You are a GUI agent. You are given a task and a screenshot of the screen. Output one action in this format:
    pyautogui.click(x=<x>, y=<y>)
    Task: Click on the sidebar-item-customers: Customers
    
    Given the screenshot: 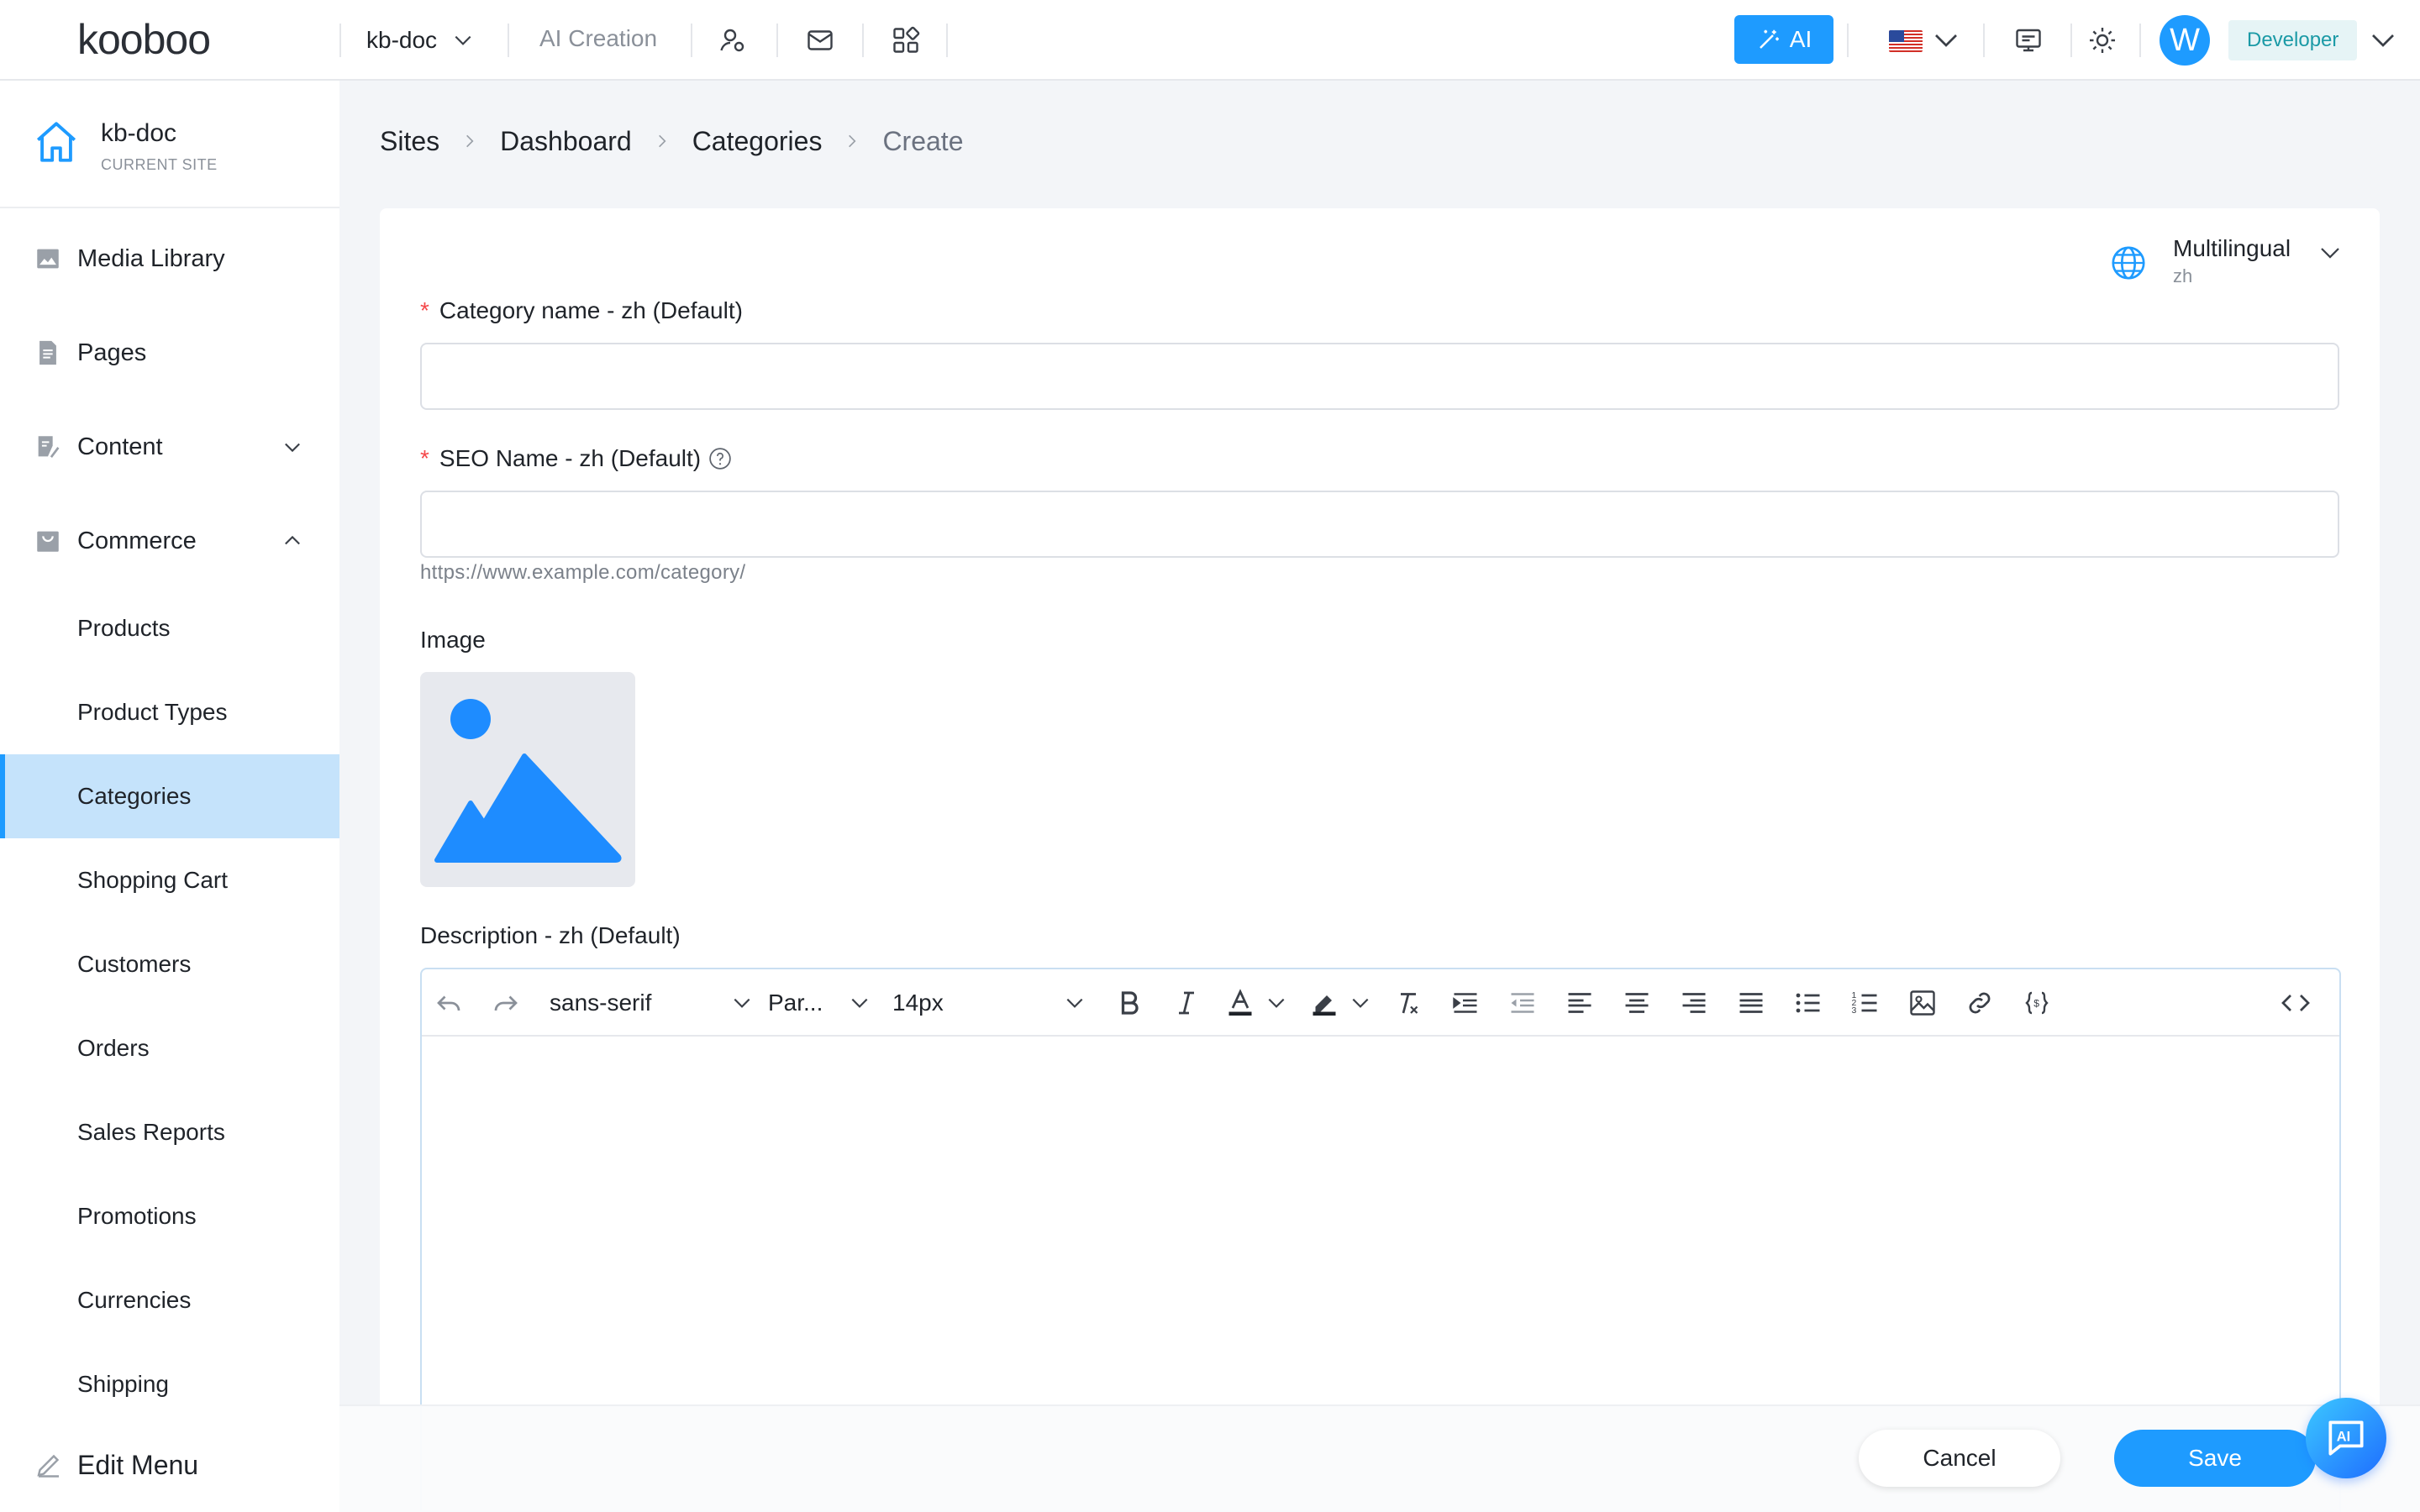 What is the action you would take?
    pyautogui.click(x=169, y=964)
    